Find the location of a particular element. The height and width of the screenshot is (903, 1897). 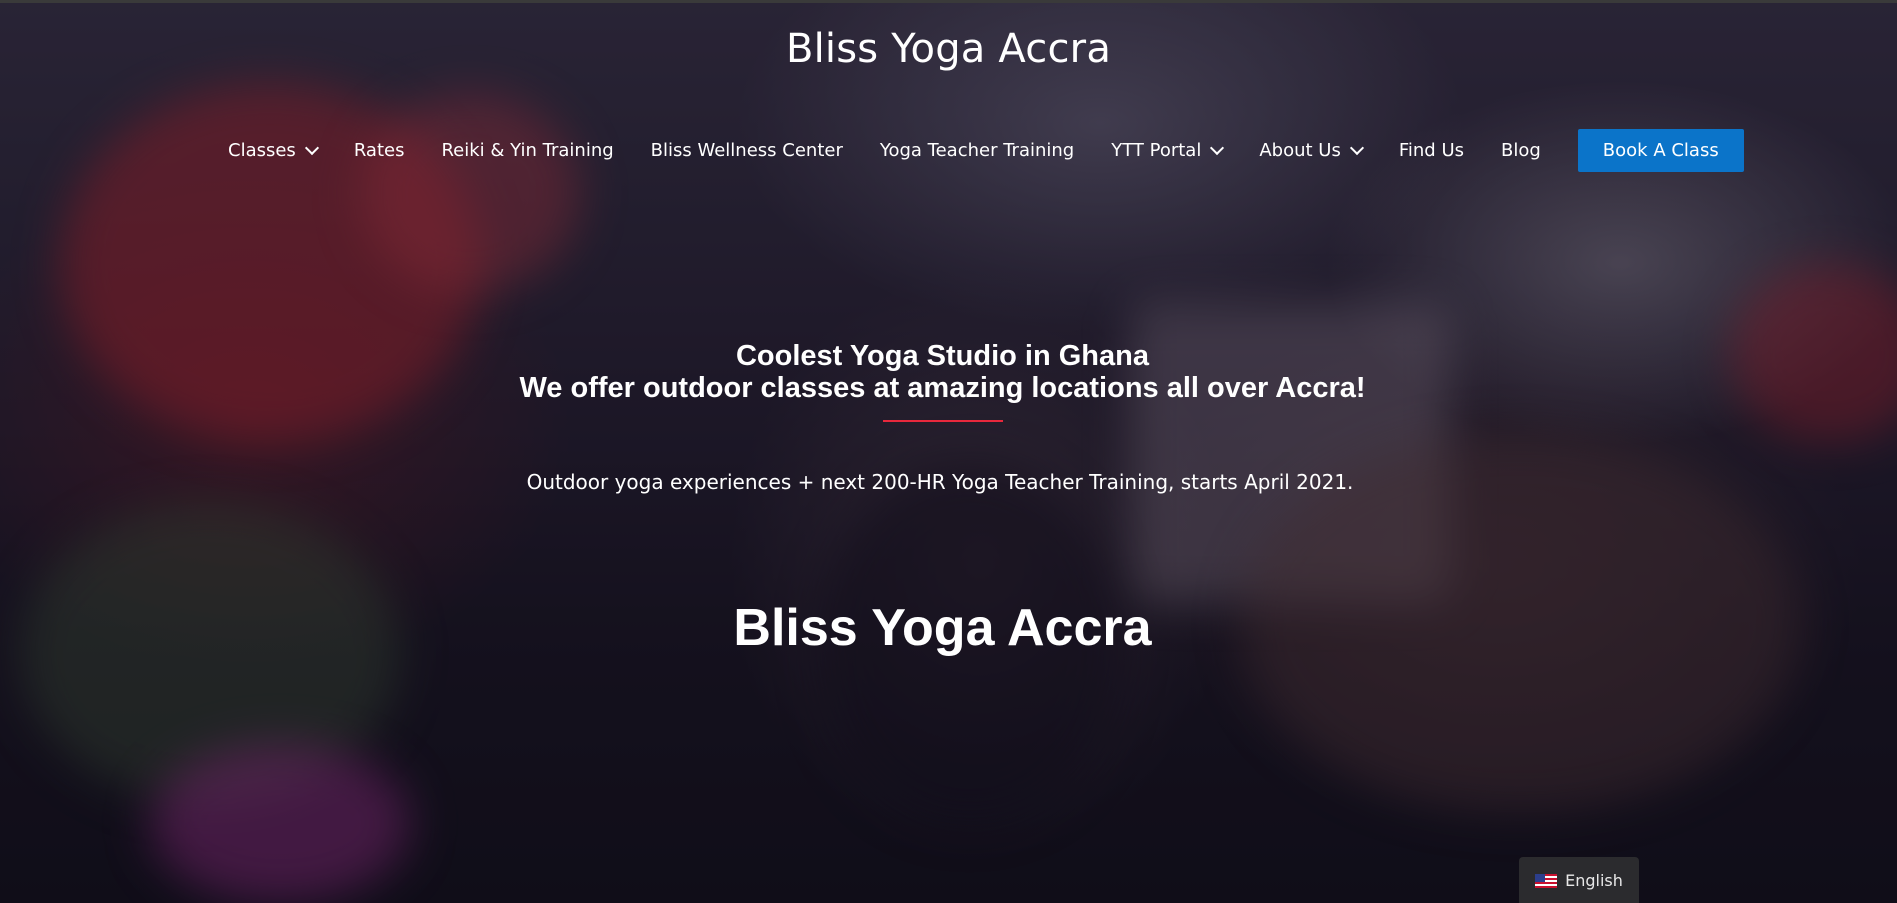

nav-item-label: Blog is located at coordinates (1521, 150).